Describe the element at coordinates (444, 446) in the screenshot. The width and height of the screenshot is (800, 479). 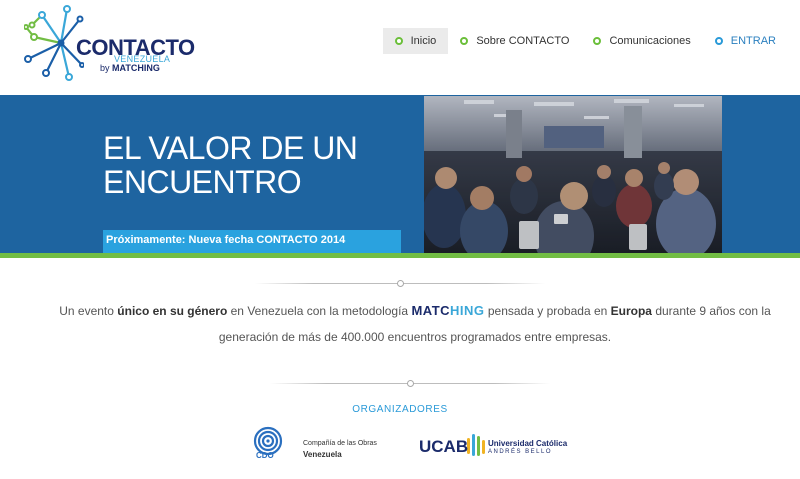
I see `ucab-abbr: UCAB` at that location.